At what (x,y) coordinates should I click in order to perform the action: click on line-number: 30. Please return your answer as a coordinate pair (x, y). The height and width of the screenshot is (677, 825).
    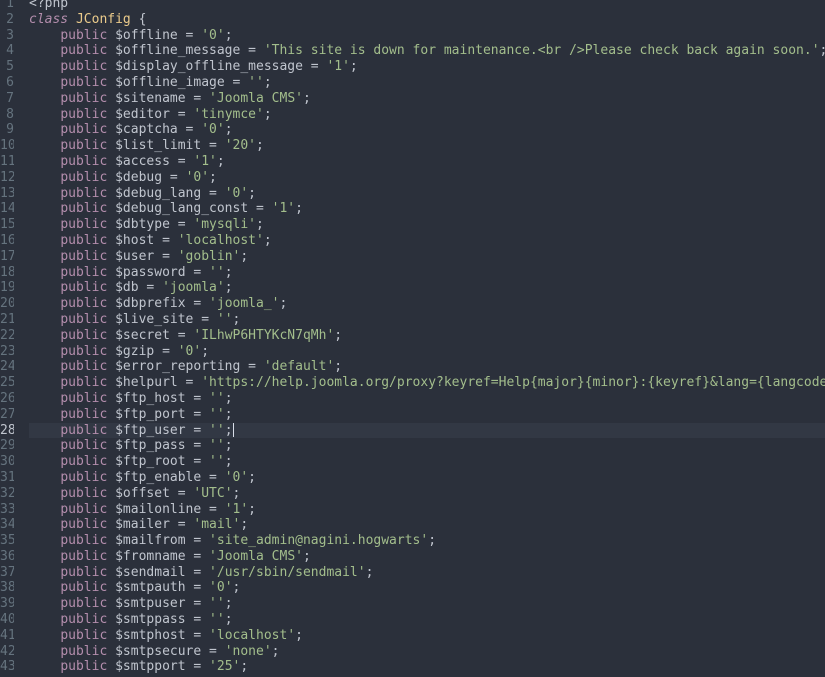
    Looking at the image, I should click on (7, 462).